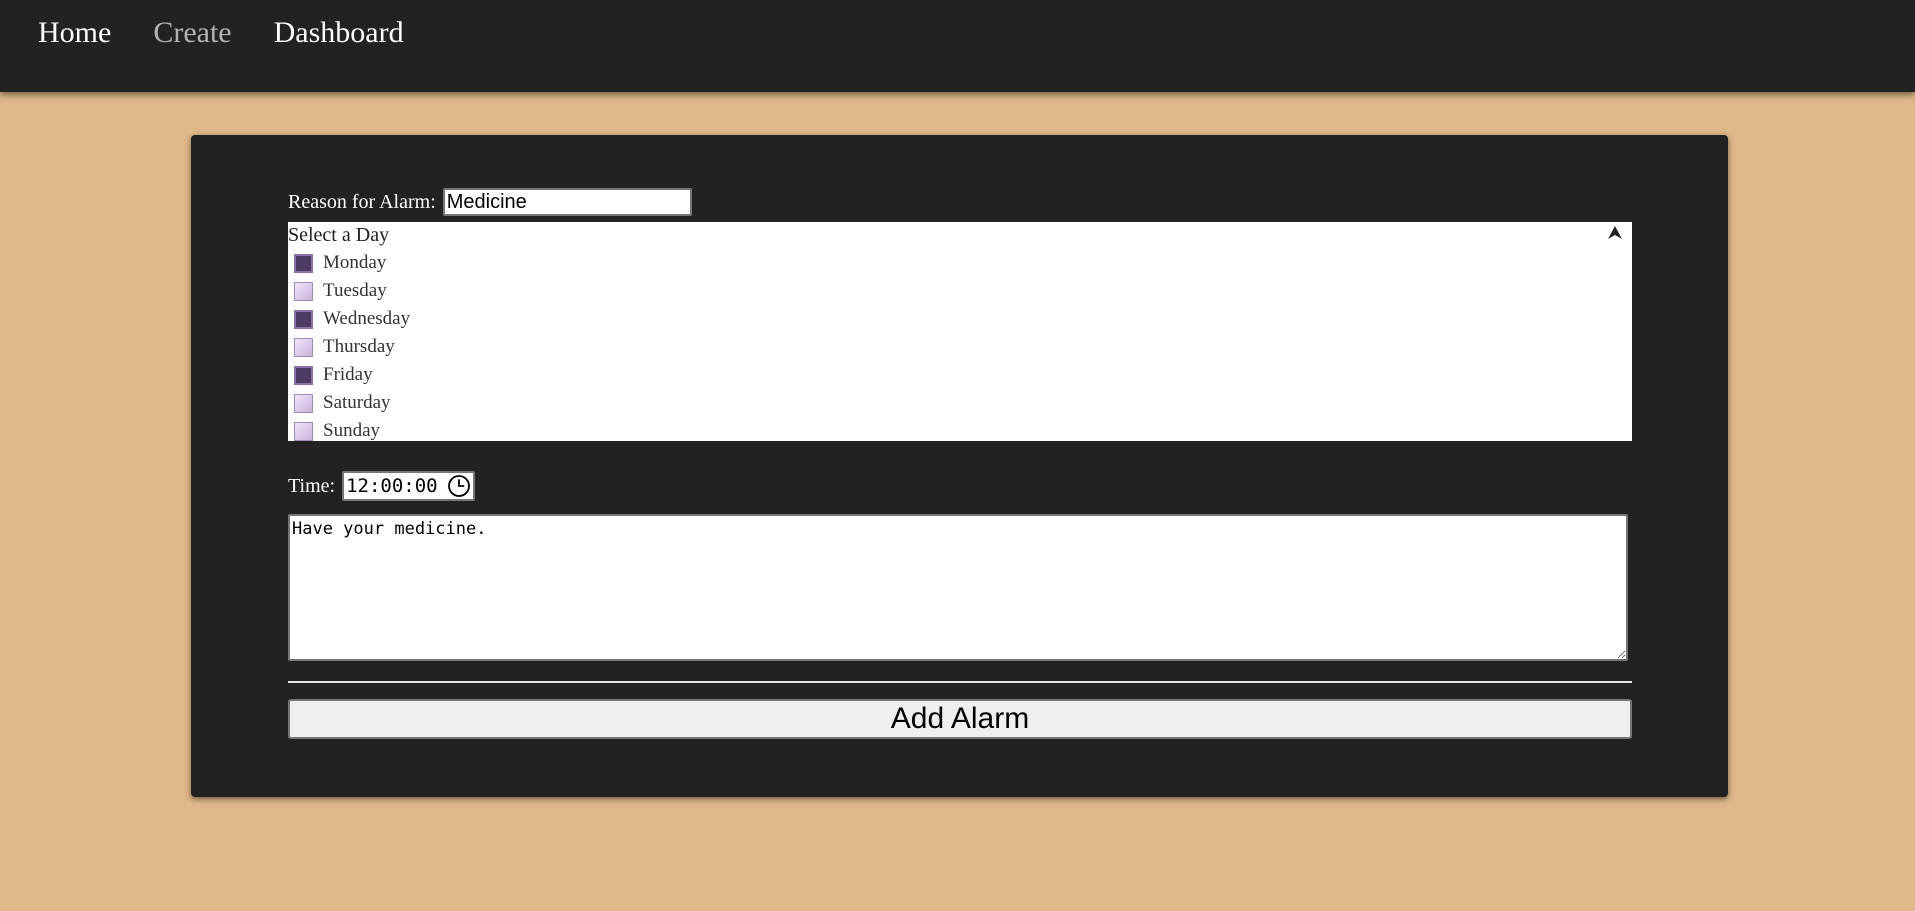 This screenshot has height=911, width=1915. Describe the element at coordinates (303, 263) in the screenshot. I see `day-checkbox-monday` at that location.